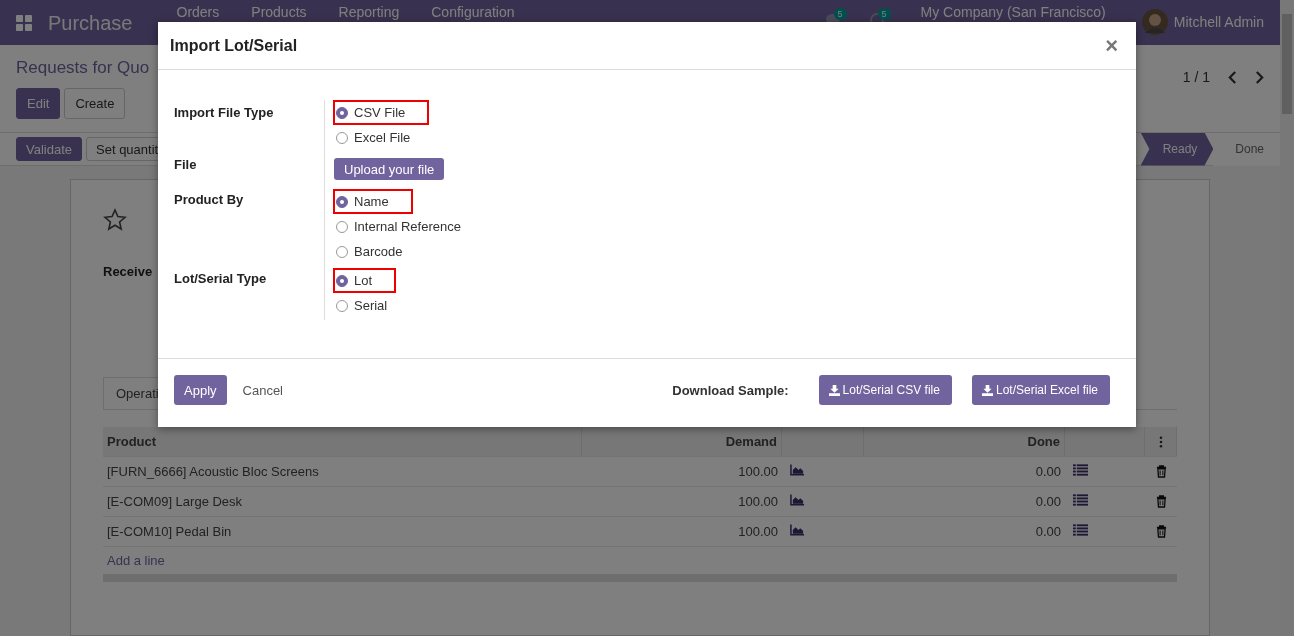 This screenshot has width=1294, height=636. Describe the element at coordinates (200, 390) in the screenshot. I see `apply-button: Apply` at that location.